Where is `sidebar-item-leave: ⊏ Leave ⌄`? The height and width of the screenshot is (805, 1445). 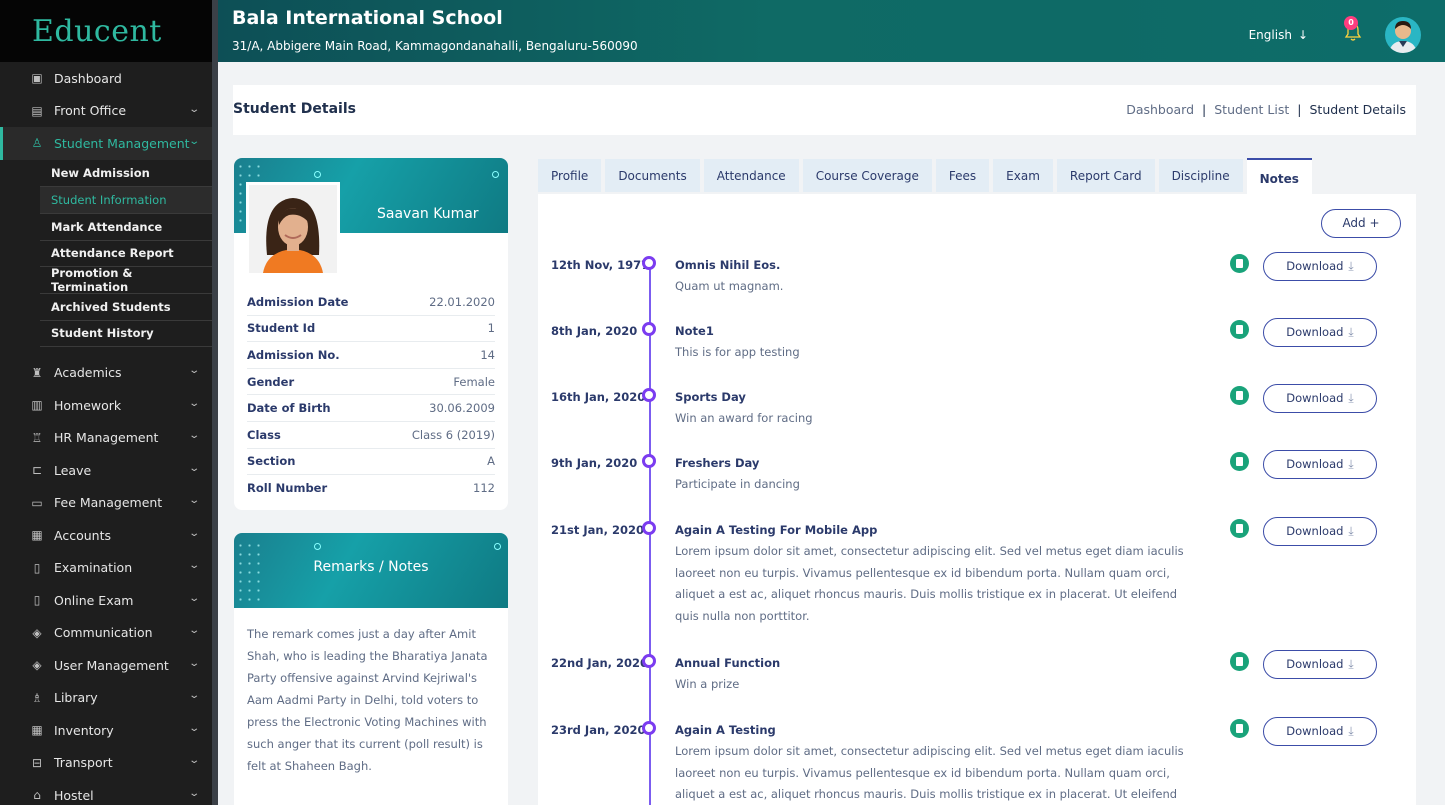
sidebar-item-leave: ⊏ Leave ⌄ is located at coordinates (106, 470).